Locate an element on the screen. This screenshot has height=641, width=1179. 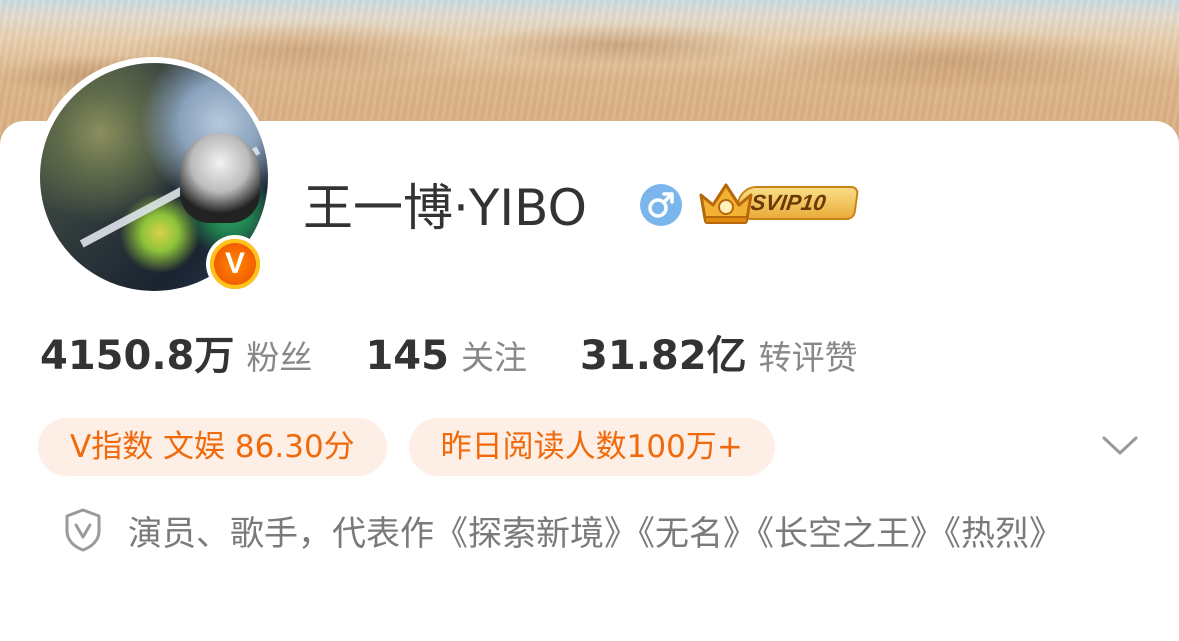
crown-icon is located at coordinates (726, 203).